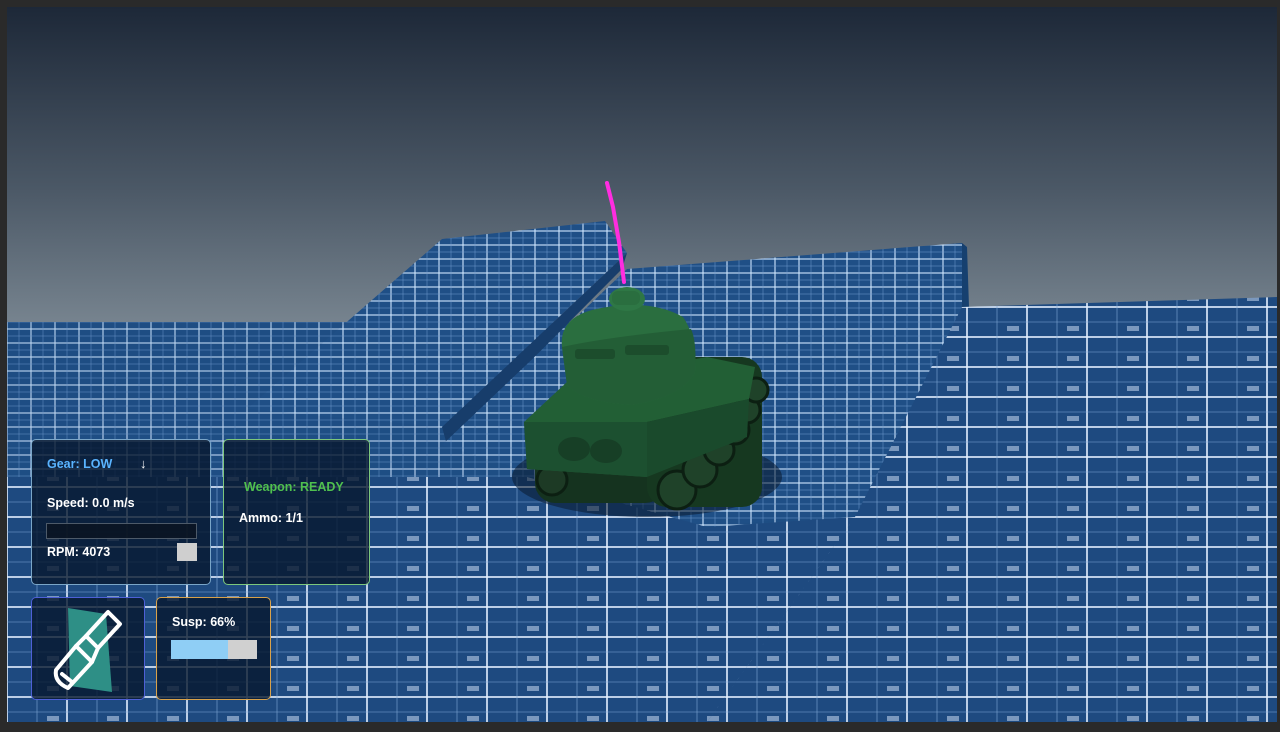 The height and width of the screenshot is (732, 1280). What do you see at coordinates (294, 487) in the screenshot?
I see `weapon-status: Weapon: READY` at bounding box center [294, 487].